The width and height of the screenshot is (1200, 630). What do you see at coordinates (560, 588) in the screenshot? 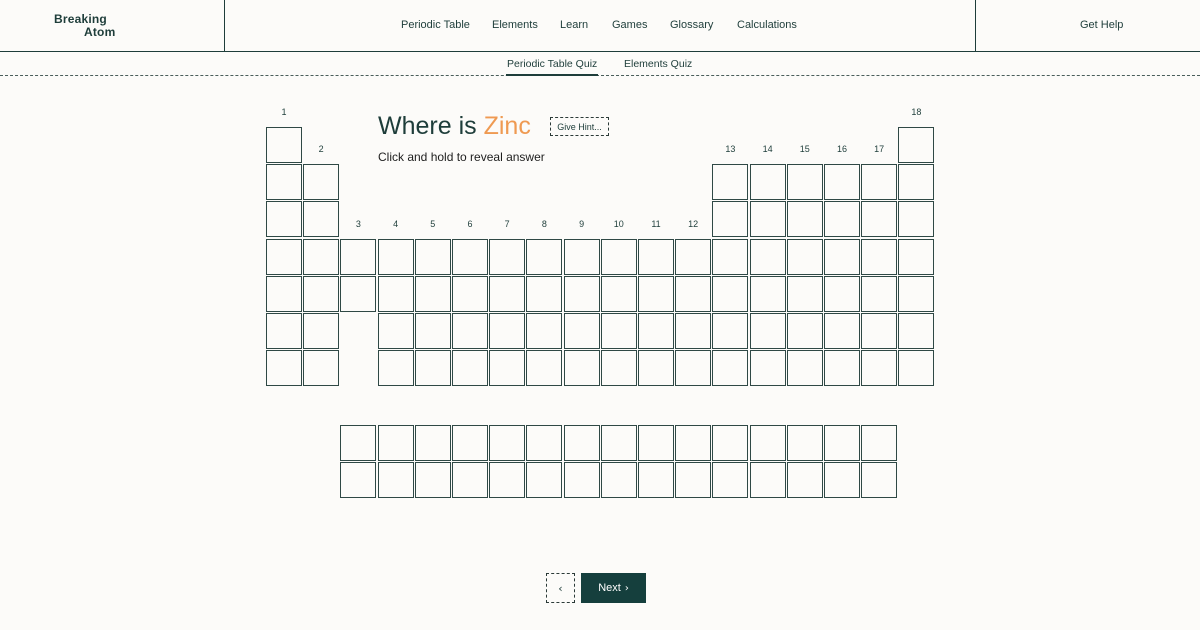
I see `previous-button: ‹` at bounding box center [560, 588].